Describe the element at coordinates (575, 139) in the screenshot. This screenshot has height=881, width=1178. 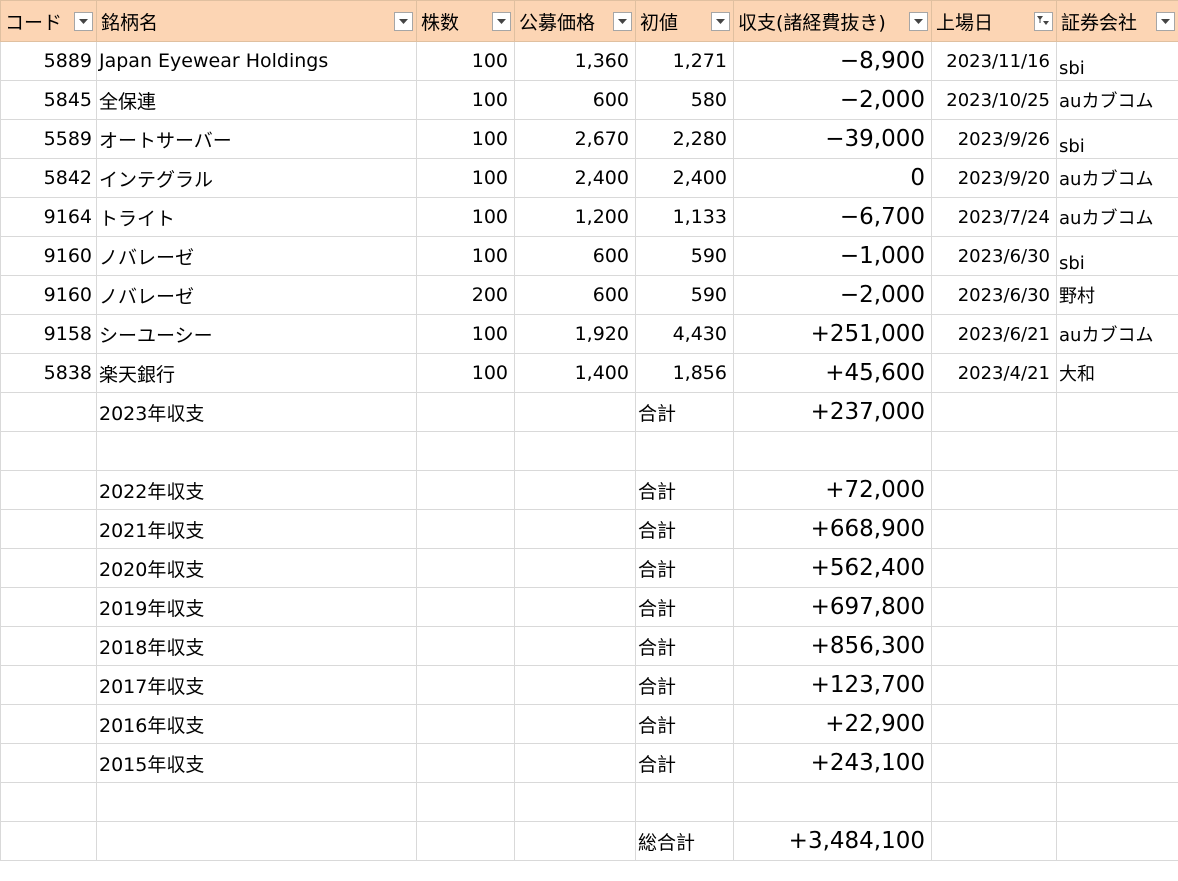
I see `ipo-price-cell: 2,670` at that location.